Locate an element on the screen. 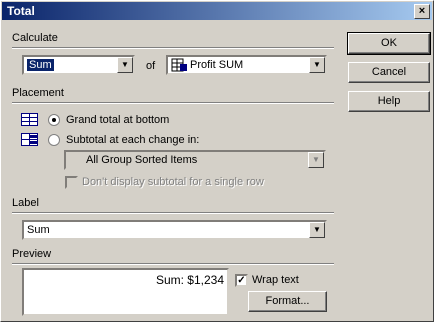 The width and height of the screenshot is (434, 322). close-button: × is located at coordinates (422, 11).